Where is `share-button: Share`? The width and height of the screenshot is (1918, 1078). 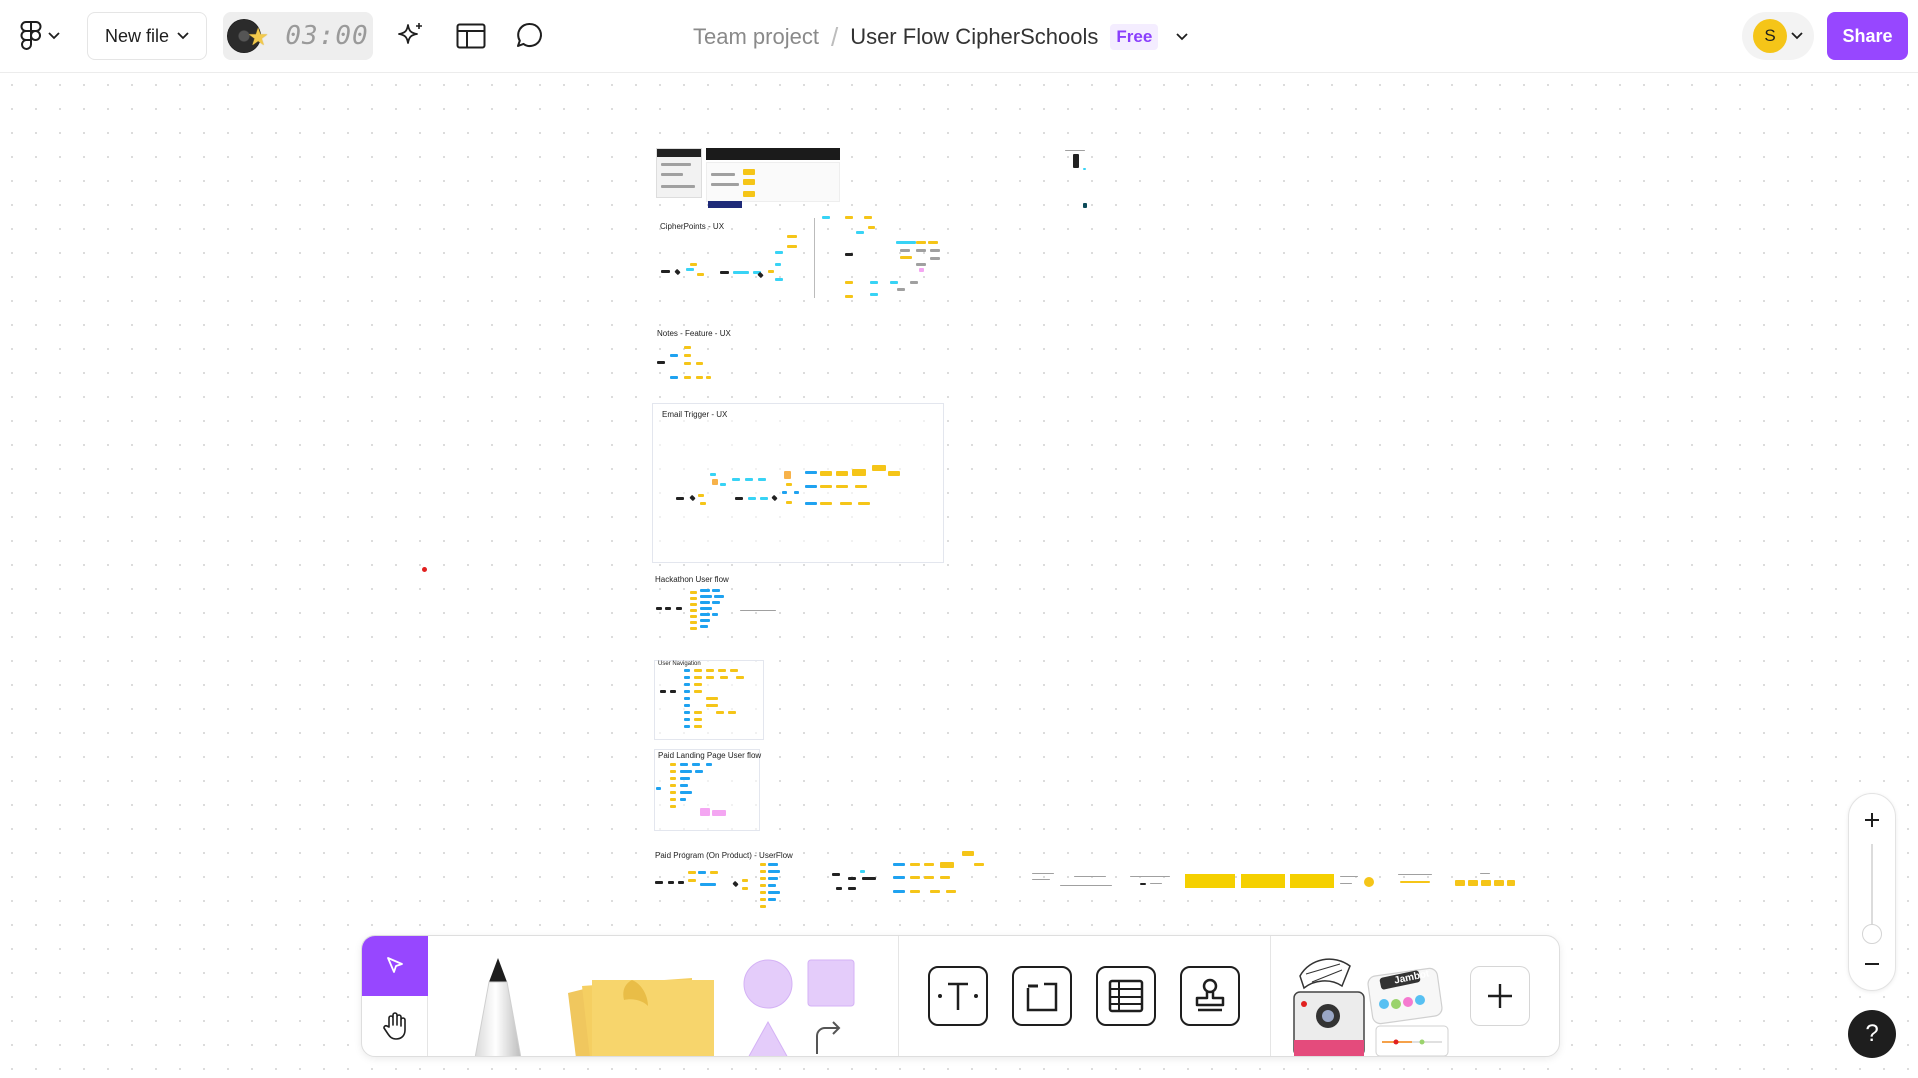
share-button: Share is located at coordinates (1867, 36).